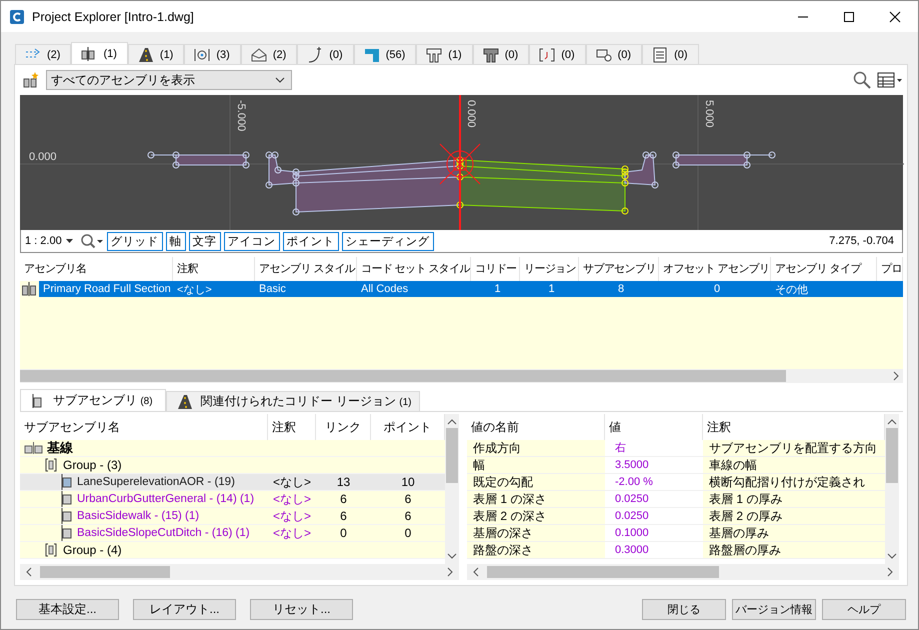 The height and width of the screenshot is (630, 919). I want to click on display-toggle: 軸, so click(176, 241).